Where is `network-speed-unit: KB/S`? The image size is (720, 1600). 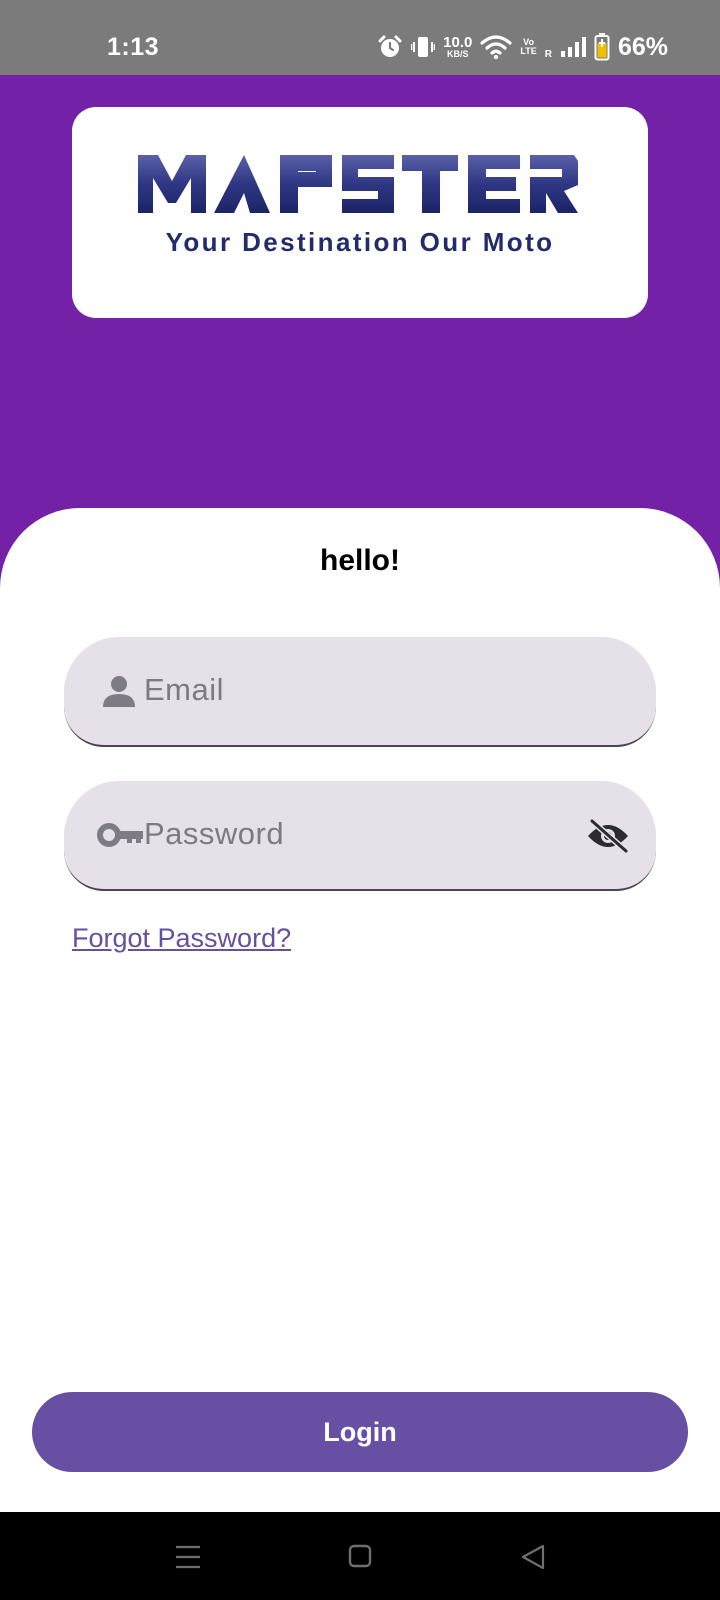 network-speed-unit: KB/S is located at coordinates (458, 54).